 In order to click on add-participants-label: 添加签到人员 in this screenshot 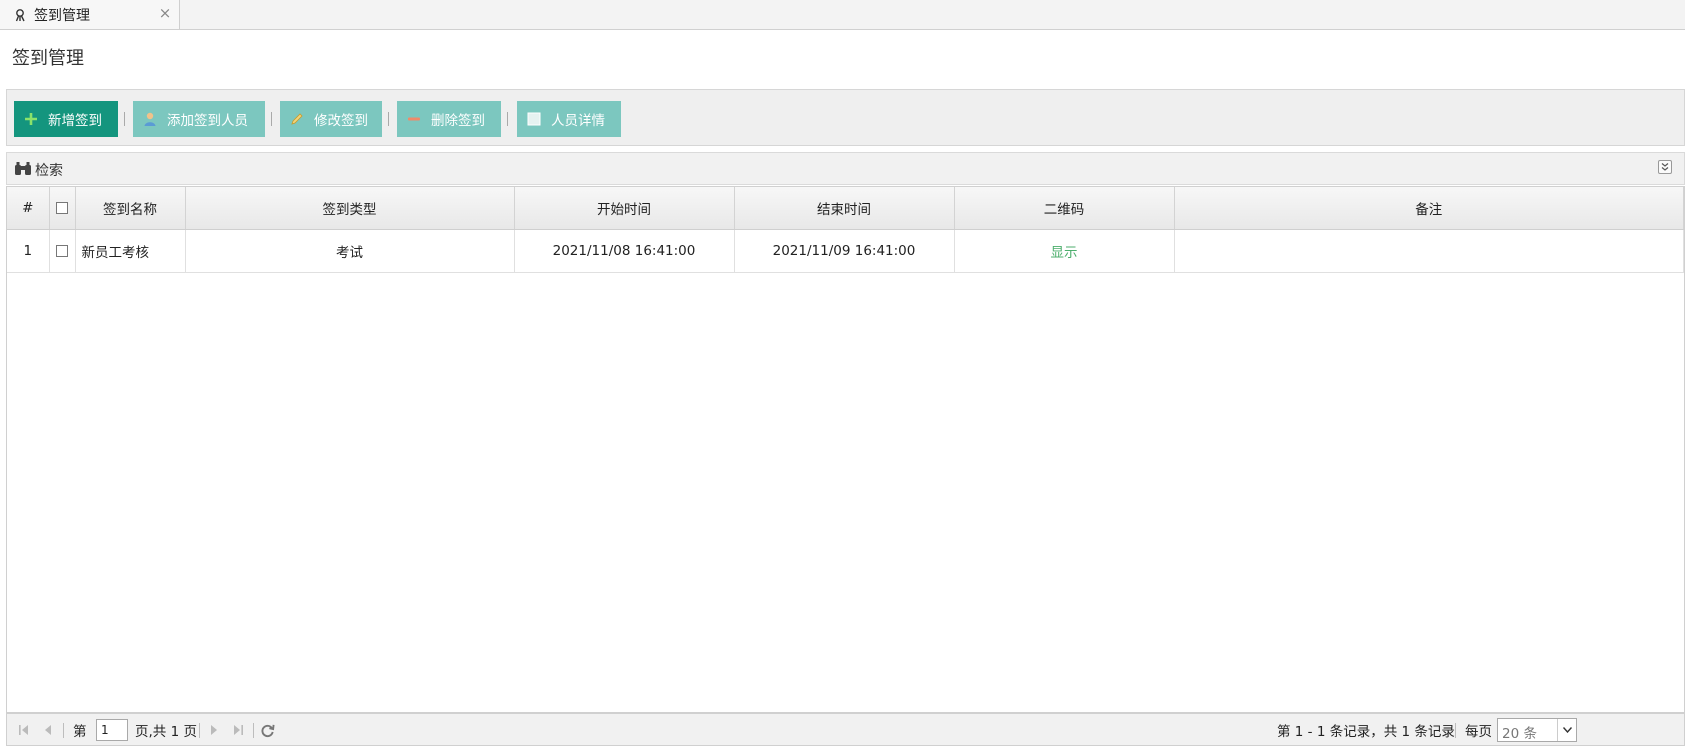, I will do `click(207, 121)`.